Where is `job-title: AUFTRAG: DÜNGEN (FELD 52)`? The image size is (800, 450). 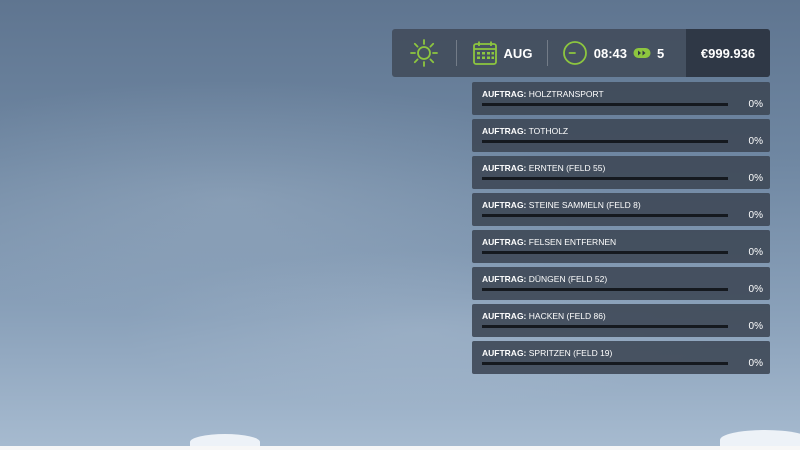 job-title: AUFTRAG: DÜNGEN (FELD 52) is located at coordinates (544, 279).